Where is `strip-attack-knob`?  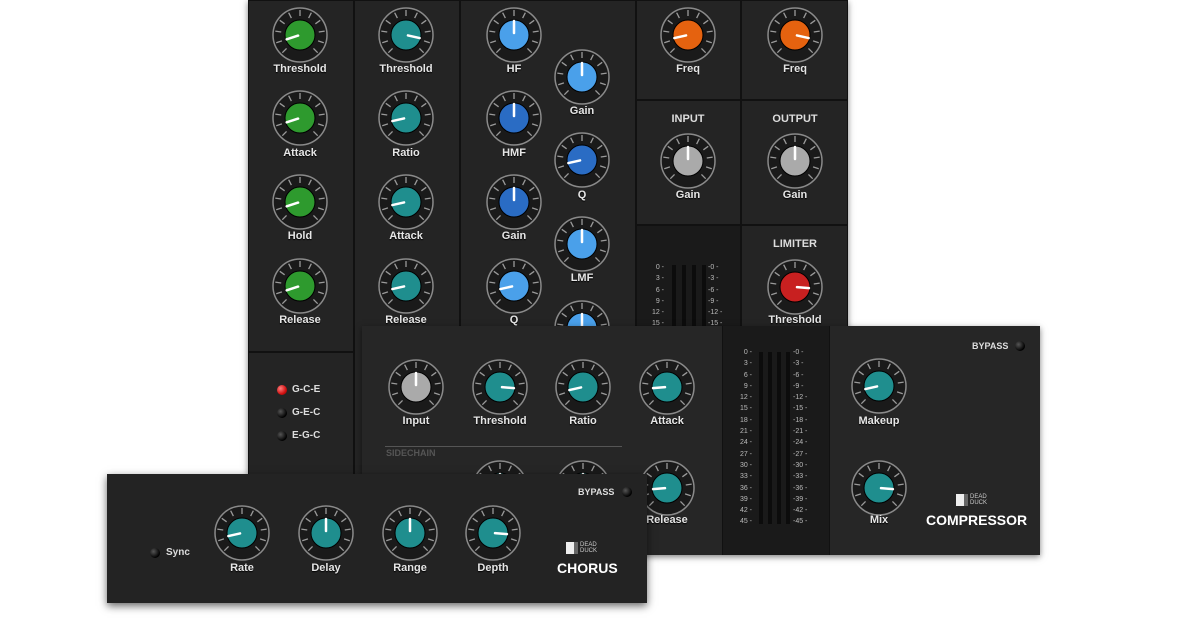 strip-attack-knob is located at coordinates (406, 202).